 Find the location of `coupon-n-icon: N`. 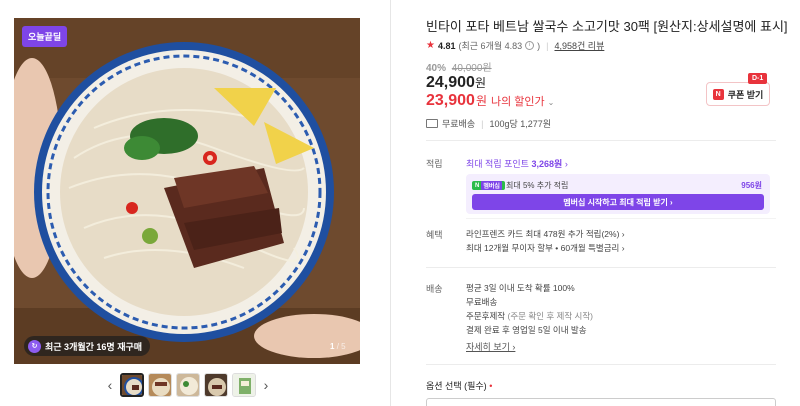

coupon-n-icon: N is located at coordinates (718, 94).